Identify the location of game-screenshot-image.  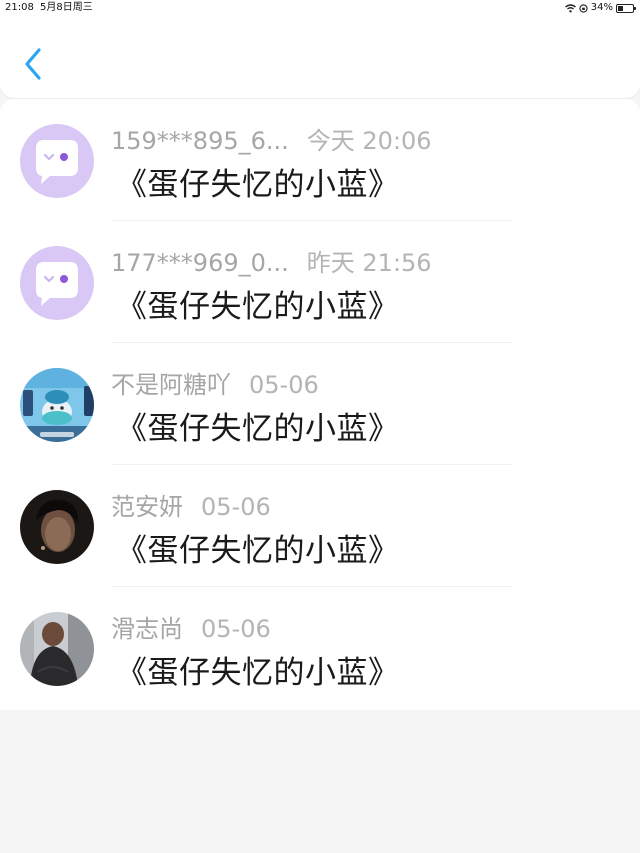
(57, 405).